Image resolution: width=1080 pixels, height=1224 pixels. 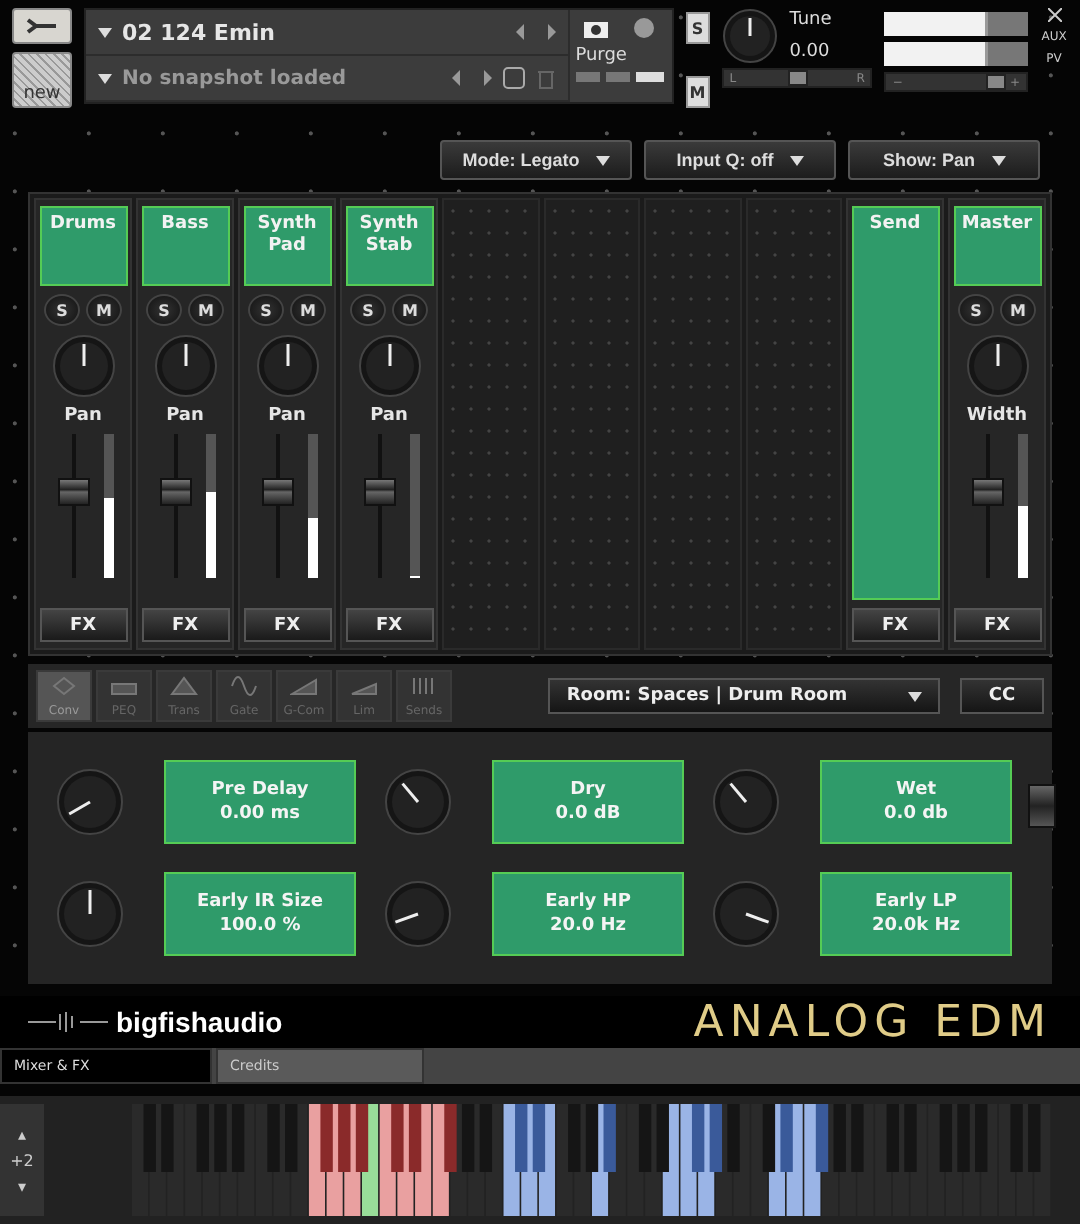 What do you see at coordinates (42, 26) in the screenshot?
I see `wrench-button` at bounding box center [42, 26].